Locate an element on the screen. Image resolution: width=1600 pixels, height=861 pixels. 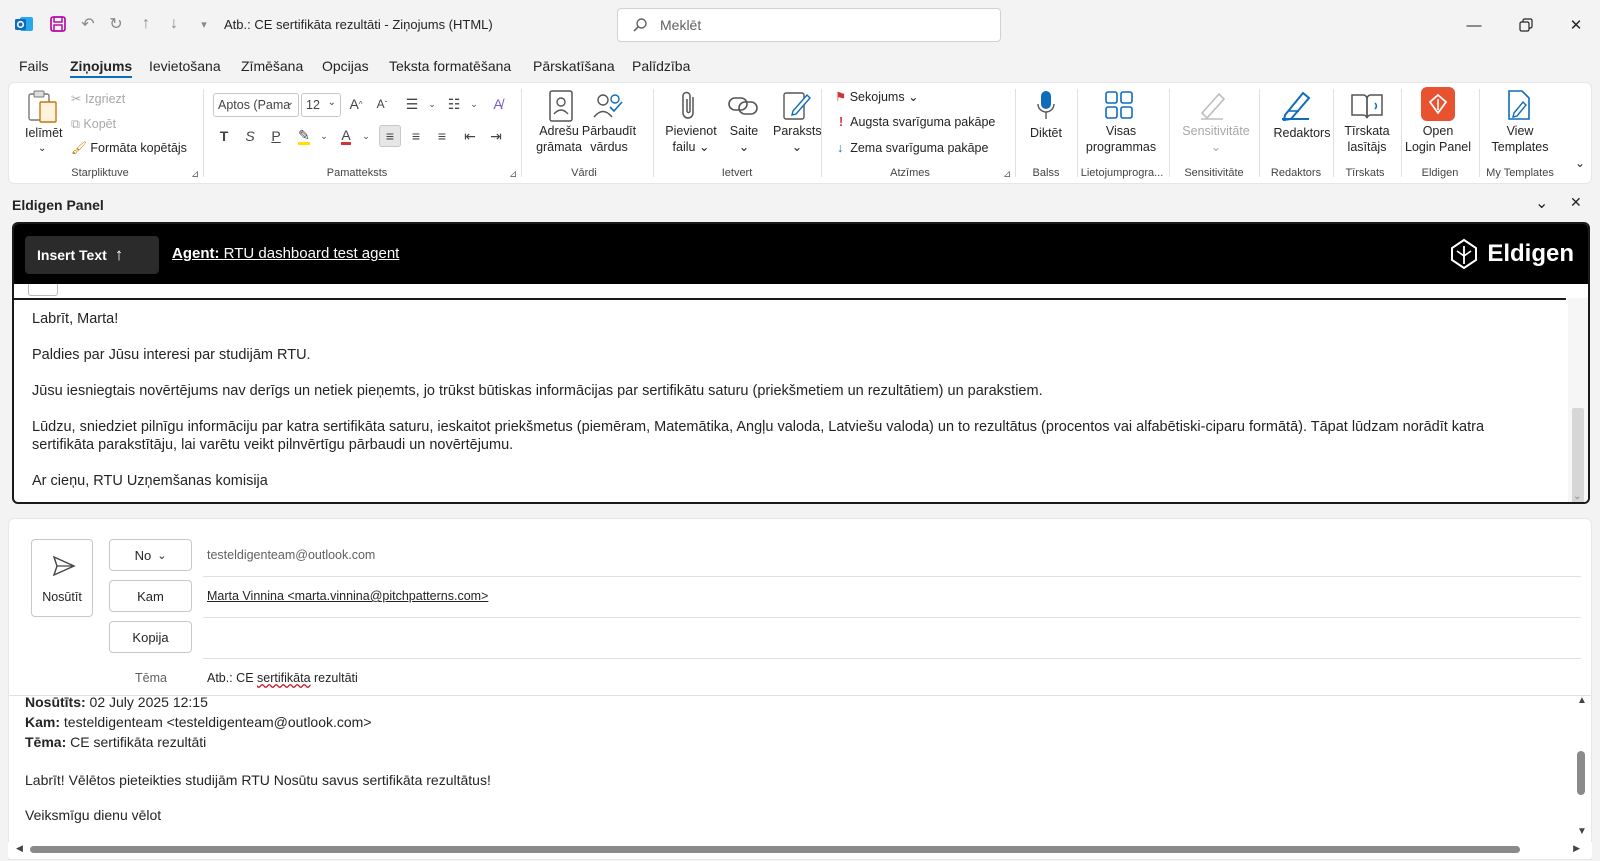
format-painter-button: 🖌 Formāta kopētājs is located at coordinates (129, 148).